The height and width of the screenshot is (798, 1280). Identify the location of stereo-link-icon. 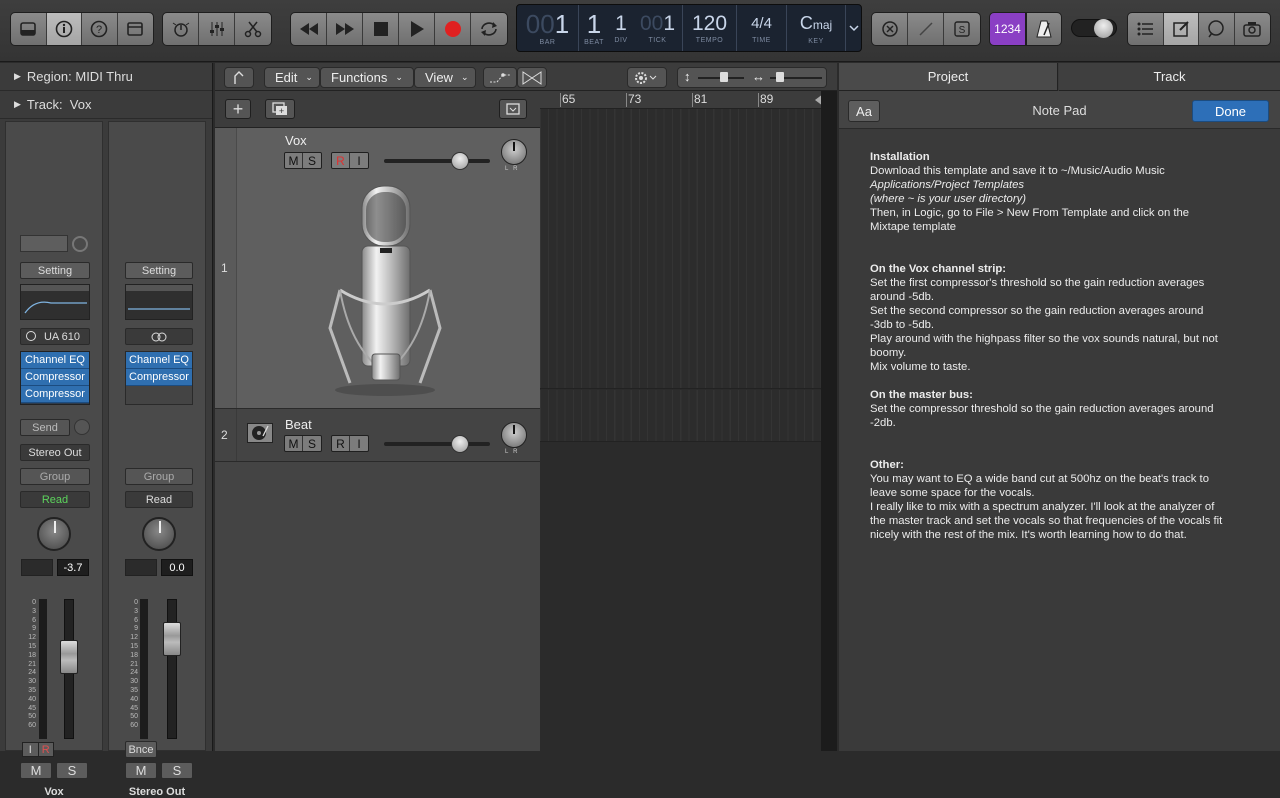
(159, 336).